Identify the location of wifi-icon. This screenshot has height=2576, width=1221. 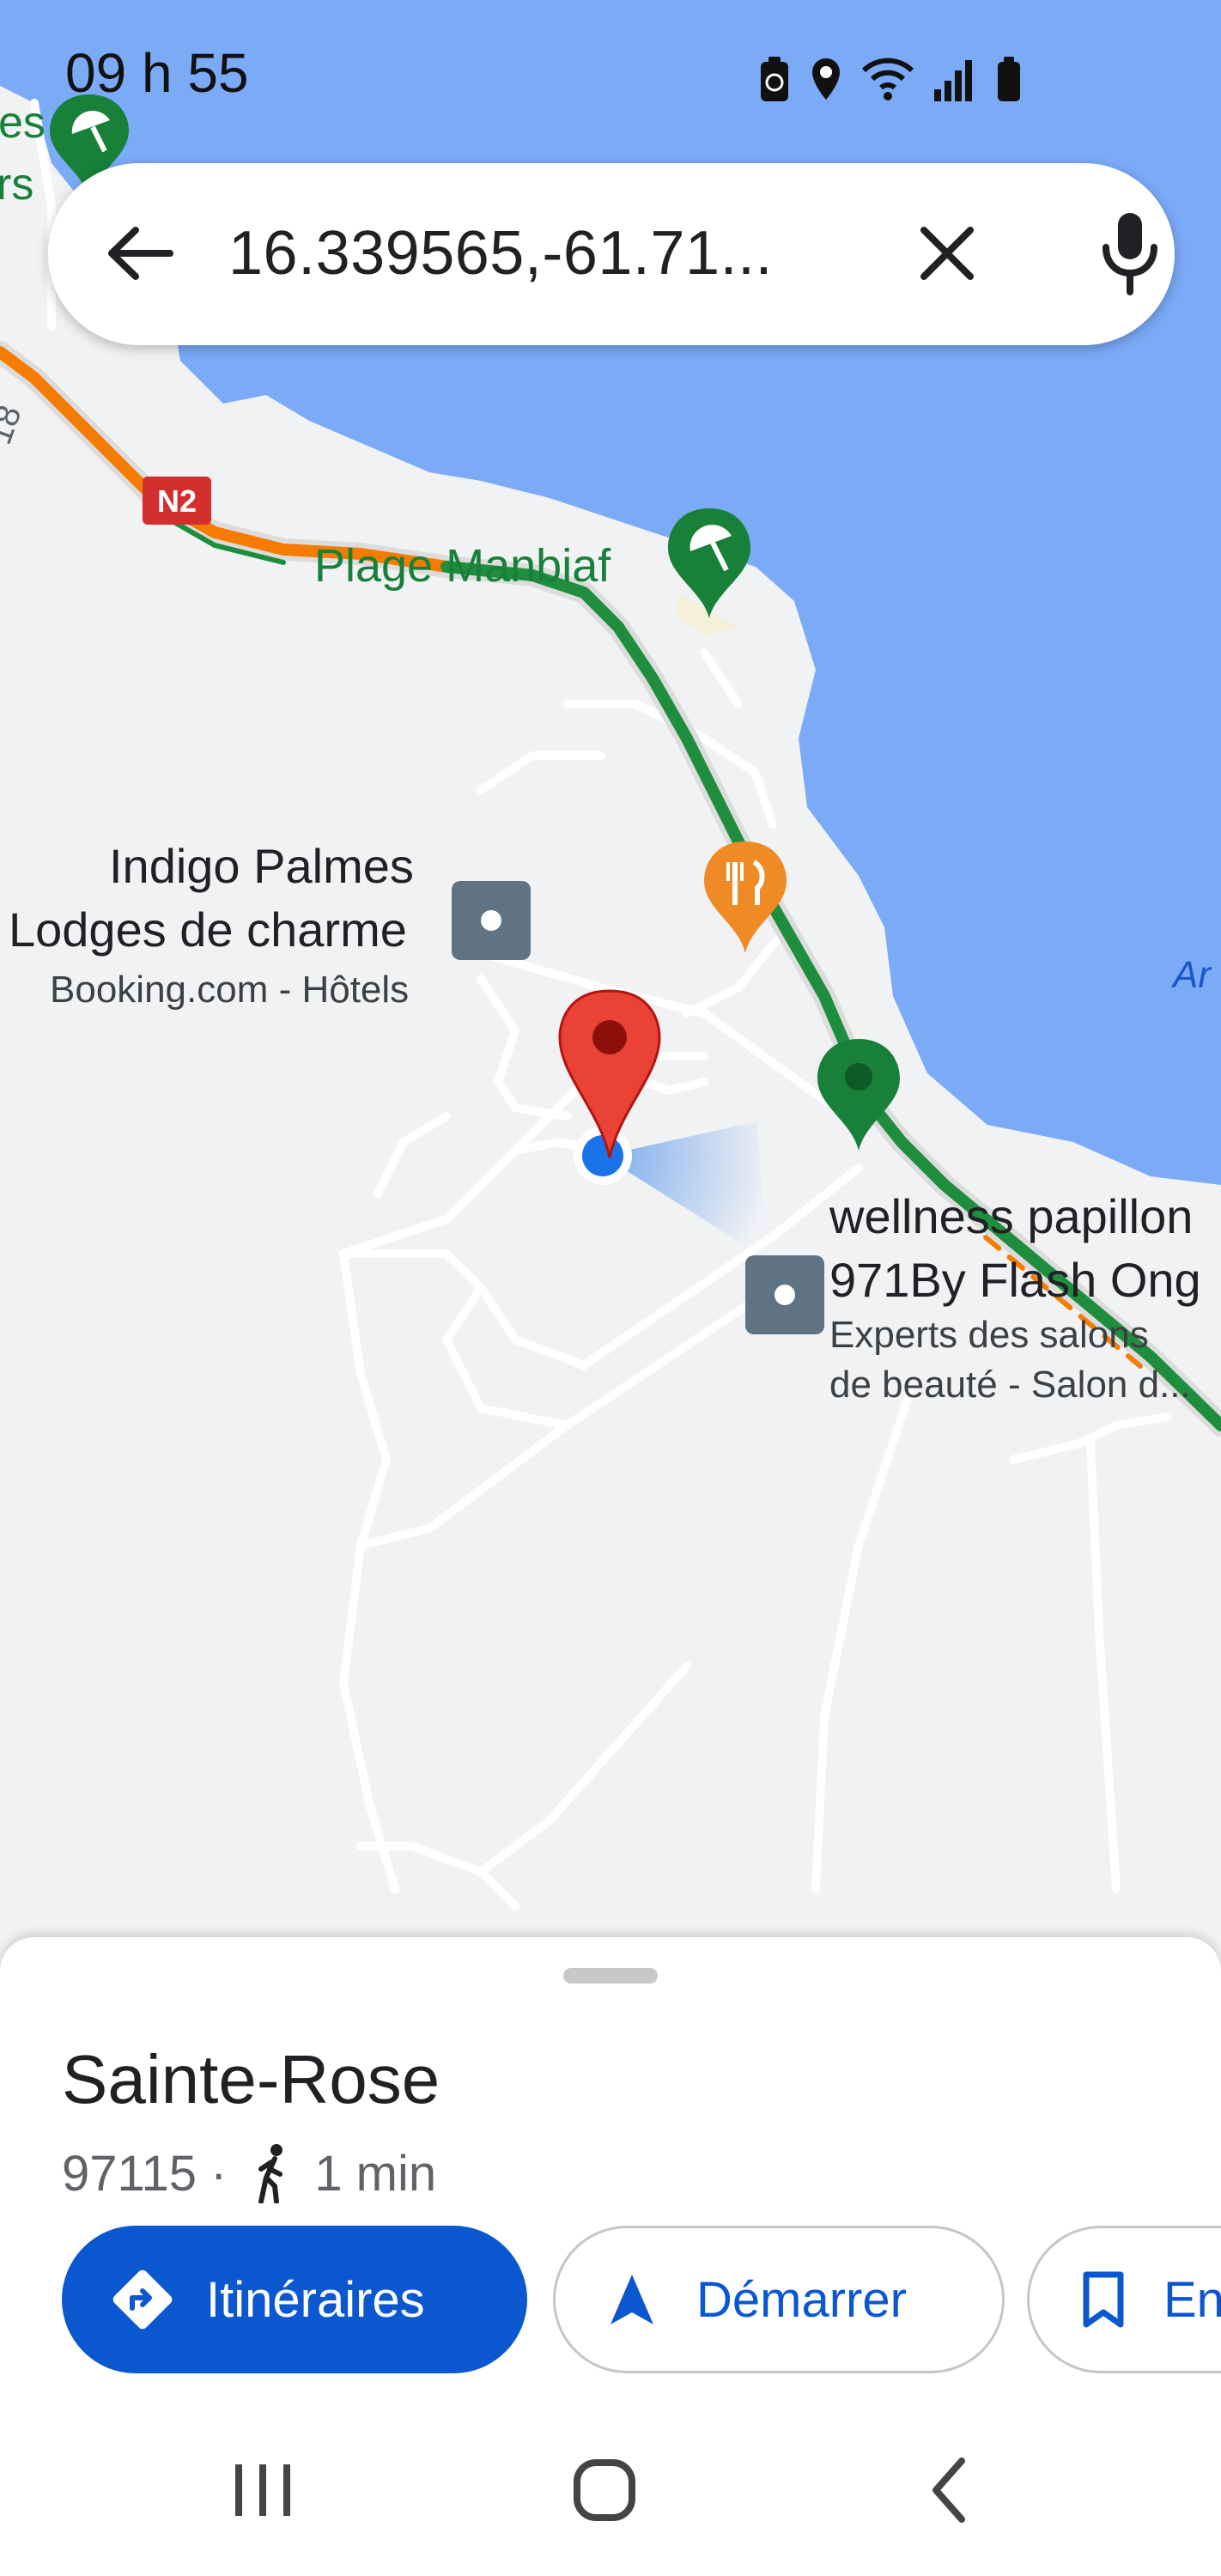
(887, 79).